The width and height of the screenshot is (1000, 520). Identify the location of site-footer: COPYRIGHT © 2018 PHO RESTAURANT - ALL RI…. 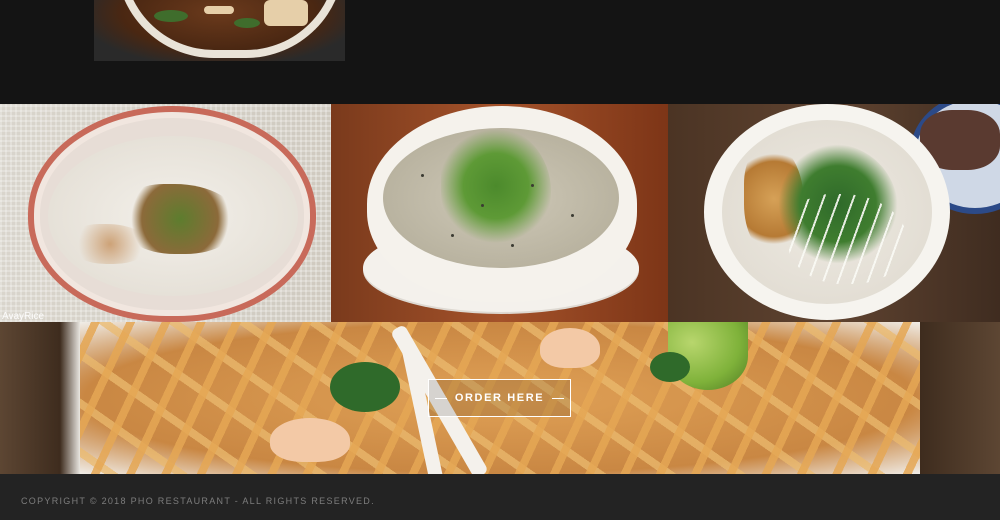
(500, 497).